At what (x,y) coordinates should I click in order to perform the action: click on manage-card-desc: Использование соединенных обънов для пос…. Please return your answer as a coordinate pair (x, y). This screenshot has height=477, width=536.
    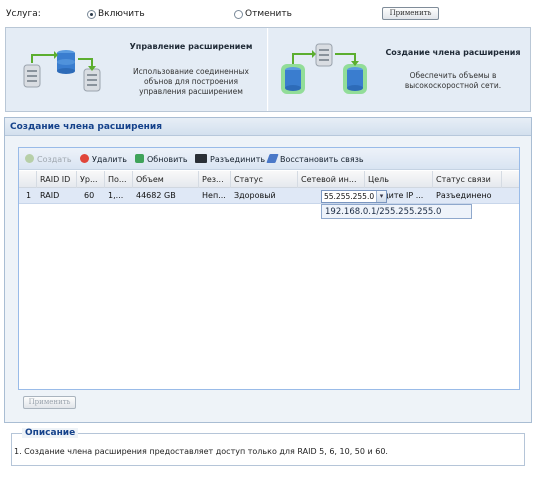
    Looking at the image, I should click on (191, 82).